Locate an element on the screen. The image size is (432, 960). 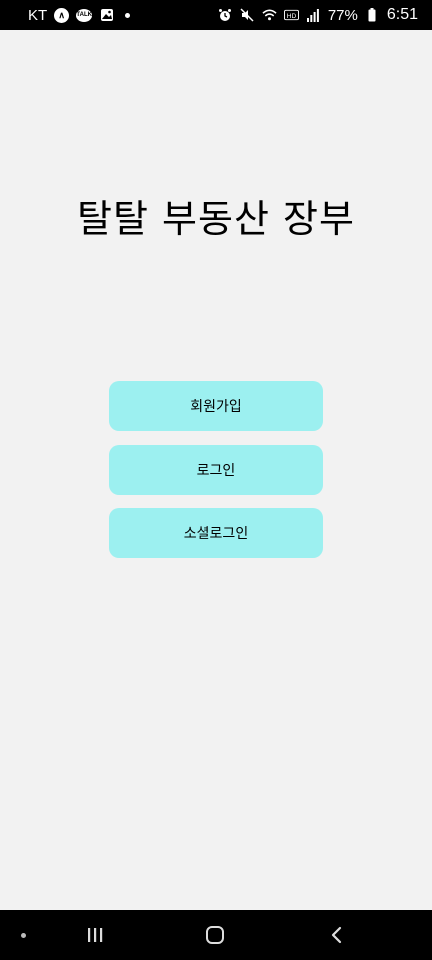
alarm-icon is located at coordinates (225, 15).